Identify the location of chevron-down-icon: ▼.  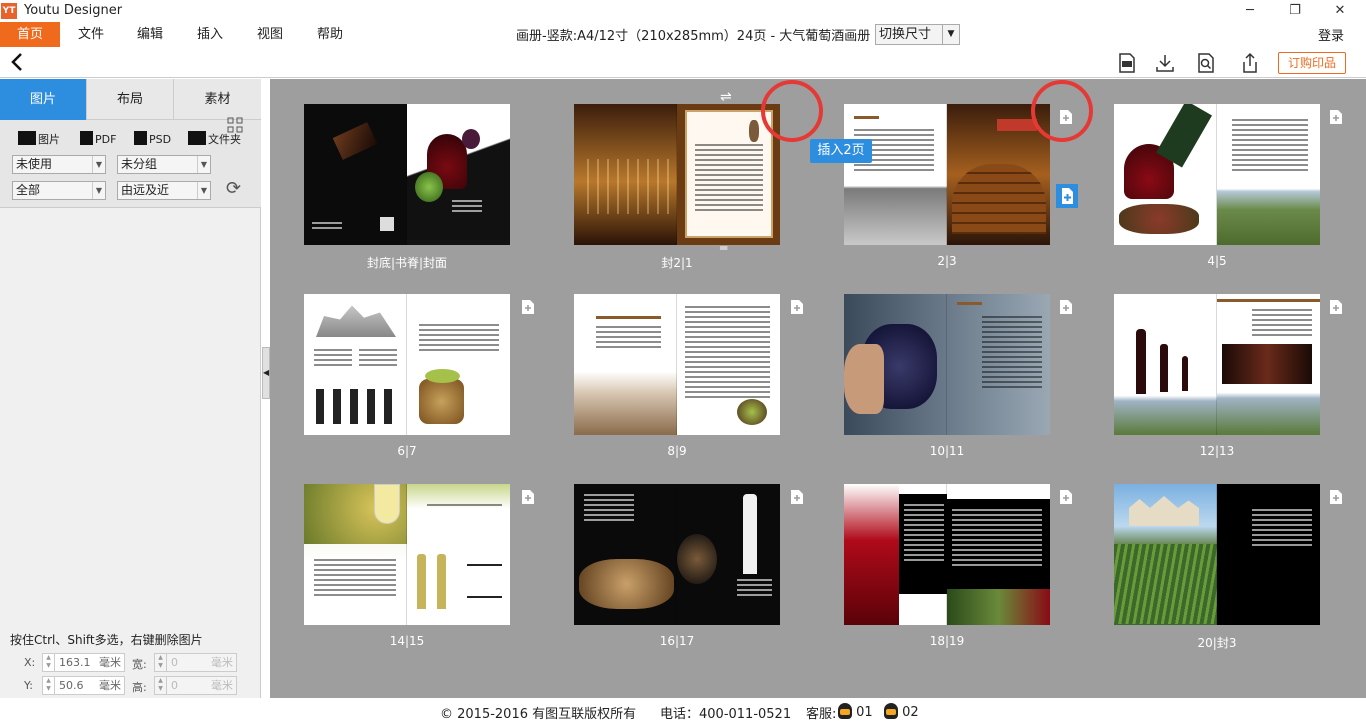
(950, 34).